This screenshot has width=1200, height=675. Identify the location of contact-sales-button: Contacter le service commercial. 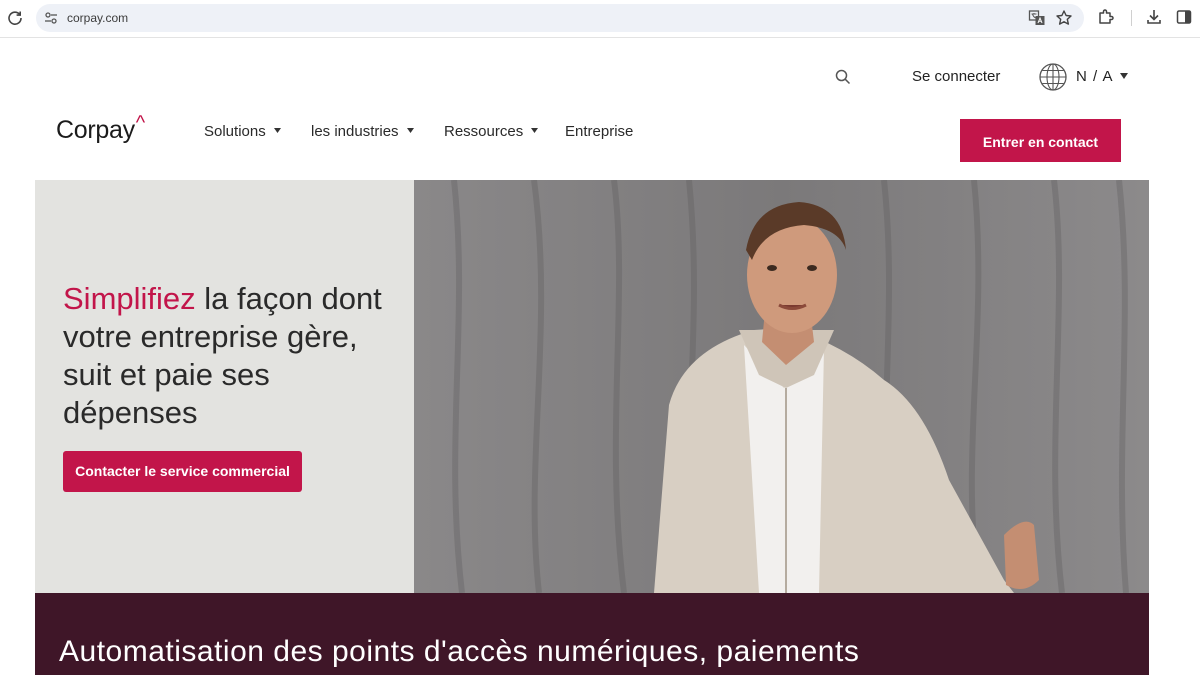
(182, 471).